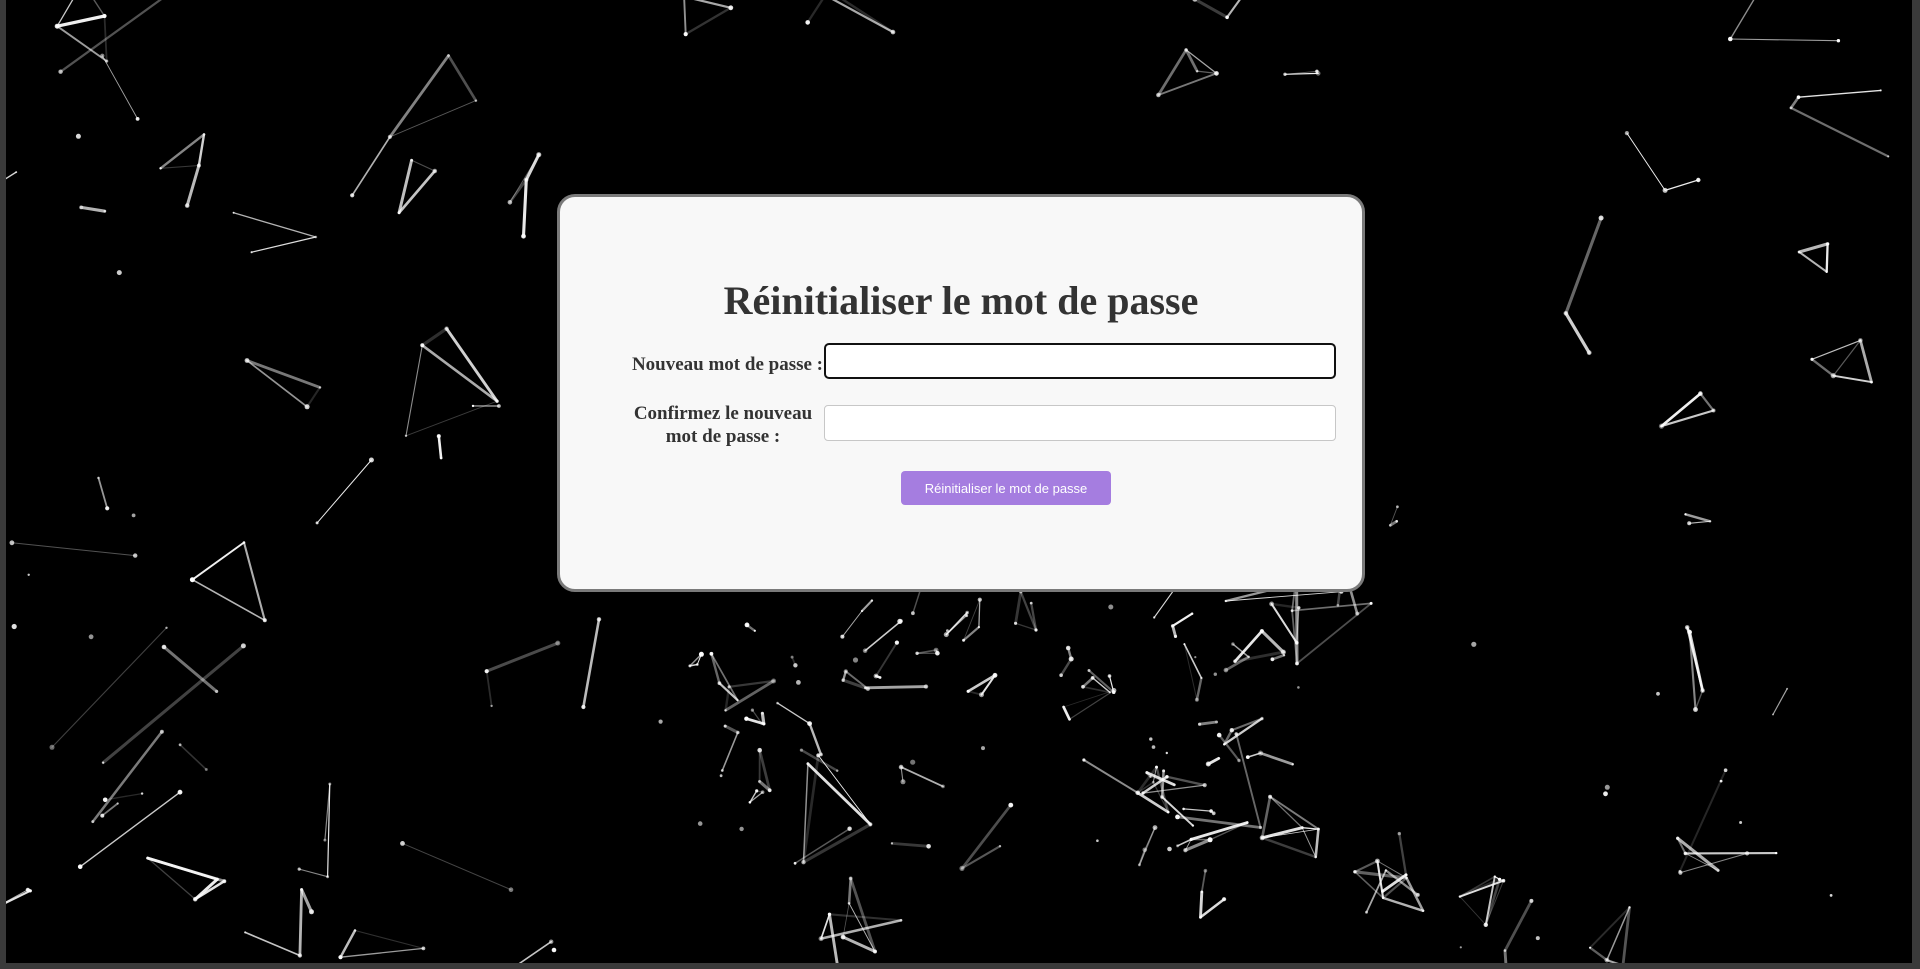  Describe the element at coordinates (1006, 488) in the screenshot. I see `reset-password-button: Réinitialiser le mot de passe` at that location.